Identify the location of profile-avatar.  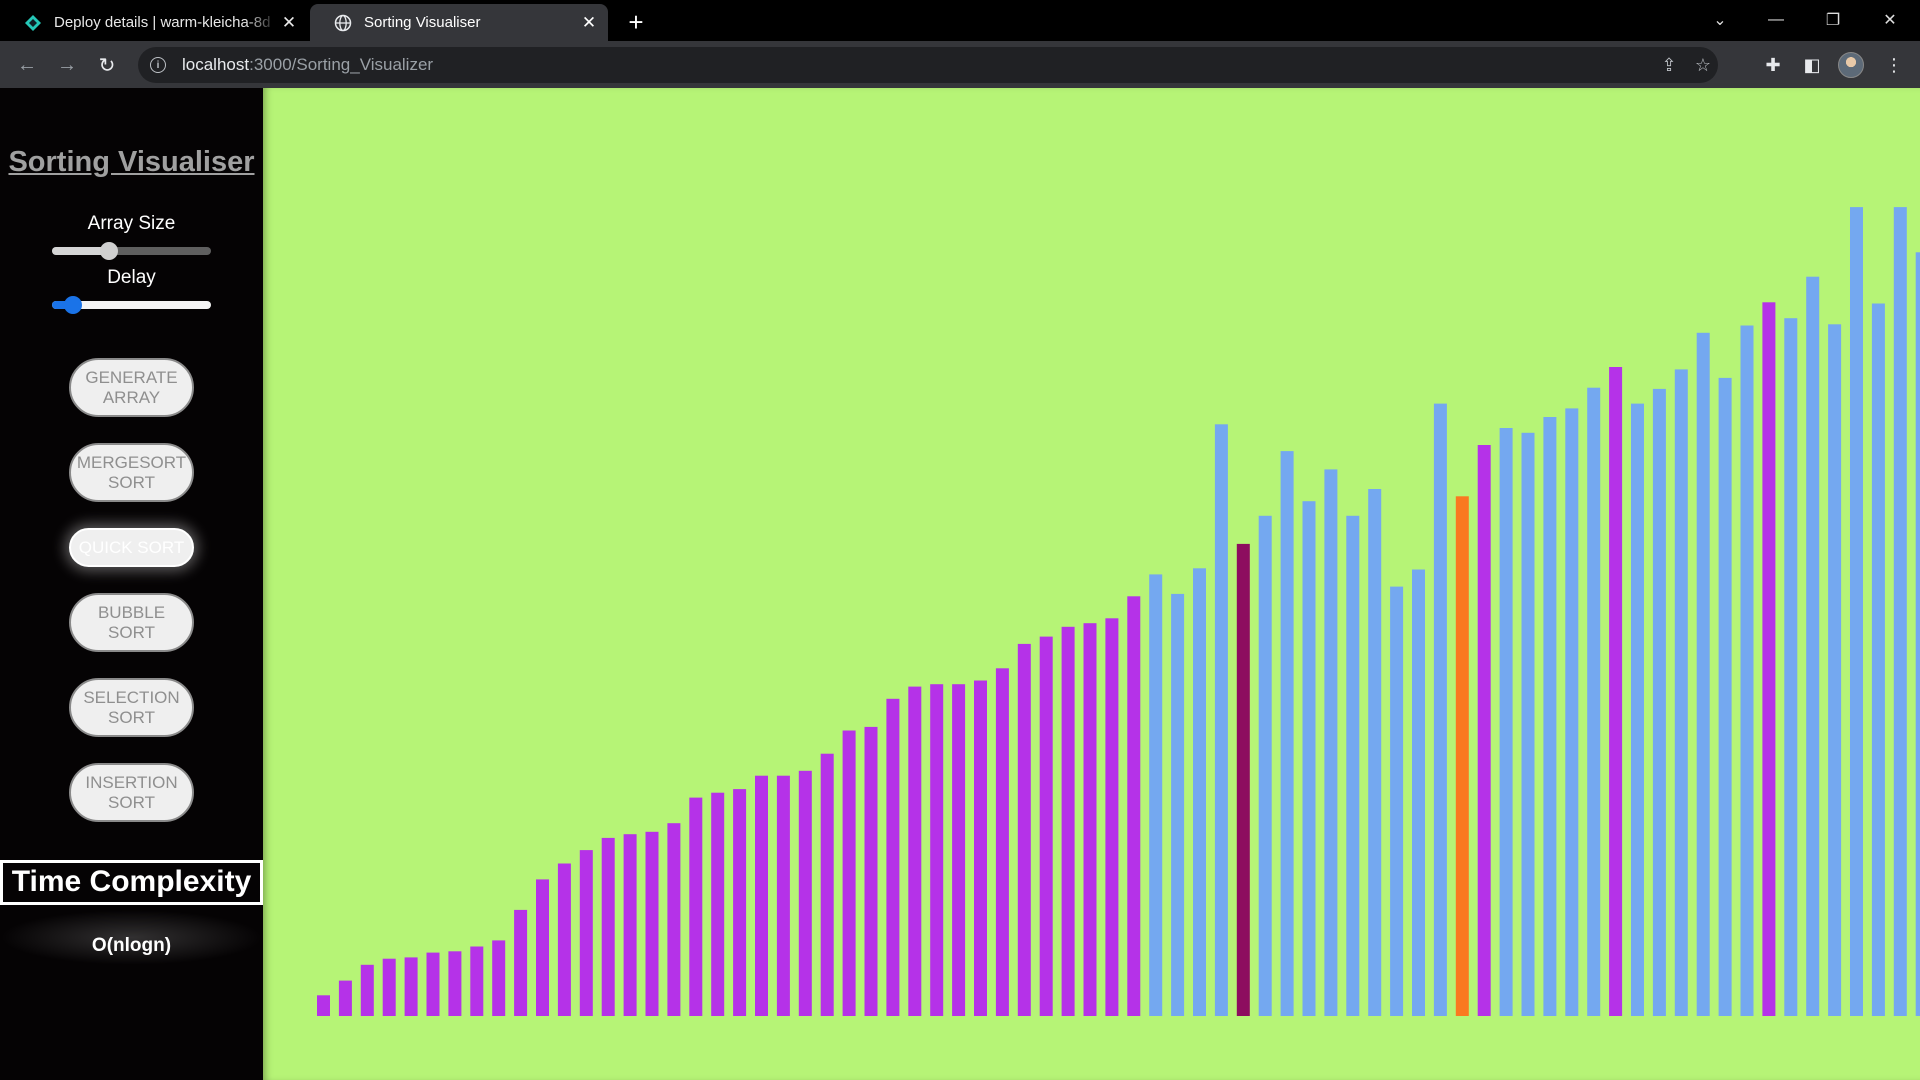
(1851, 65).